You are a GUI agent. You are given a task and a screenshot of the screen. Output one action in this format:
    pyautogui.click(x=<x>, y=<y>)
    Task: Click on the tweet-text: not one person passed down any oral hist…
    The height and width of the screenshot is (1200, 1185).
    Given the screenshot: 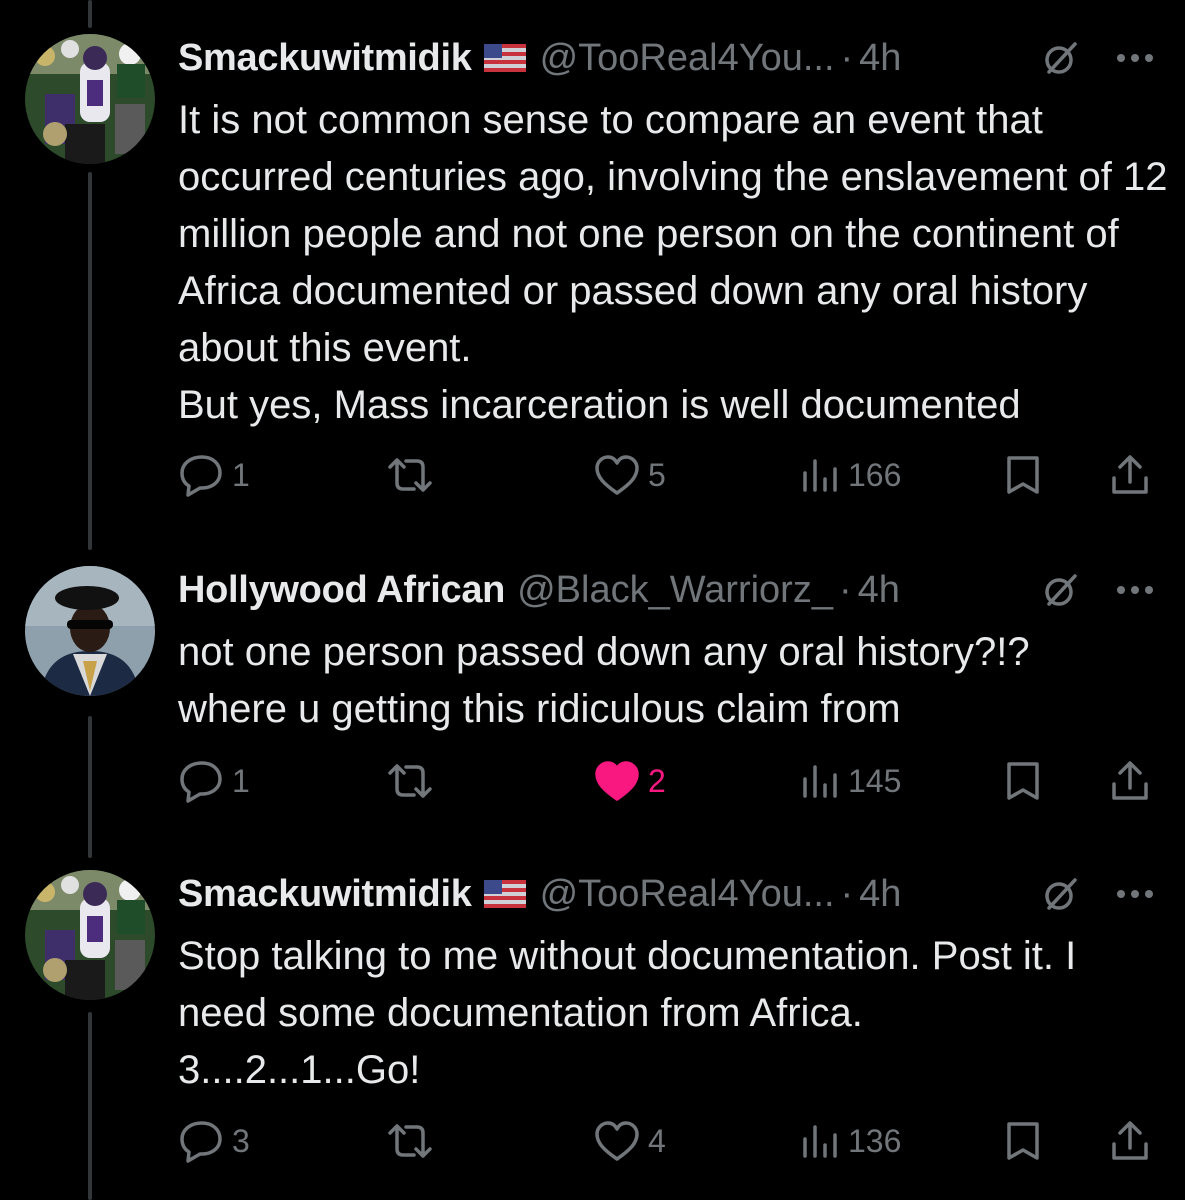 What is the action you would take?
    pyautogui.click(x=604, y=680)
    